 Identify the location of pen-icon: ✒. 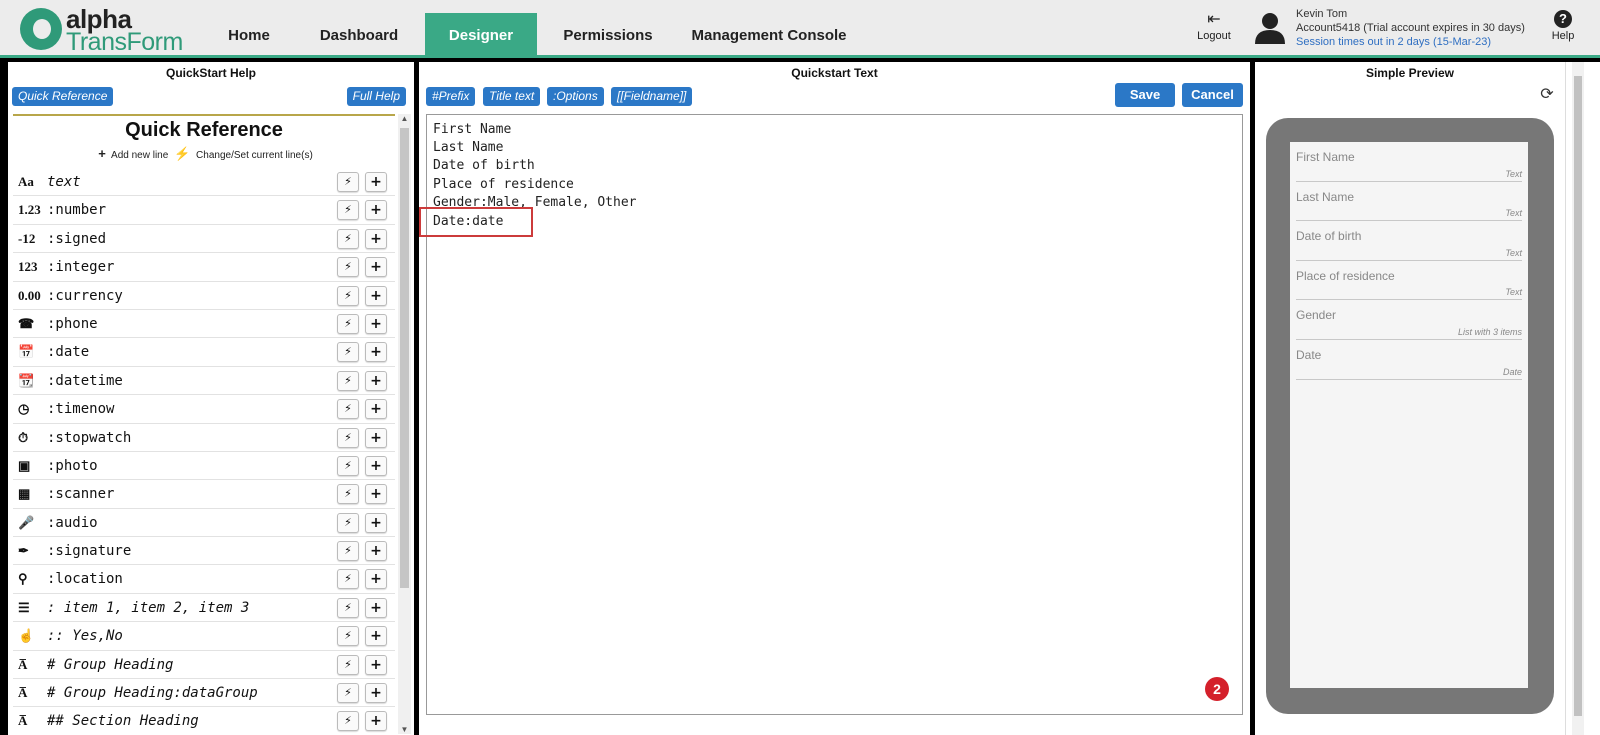
(23, 551).